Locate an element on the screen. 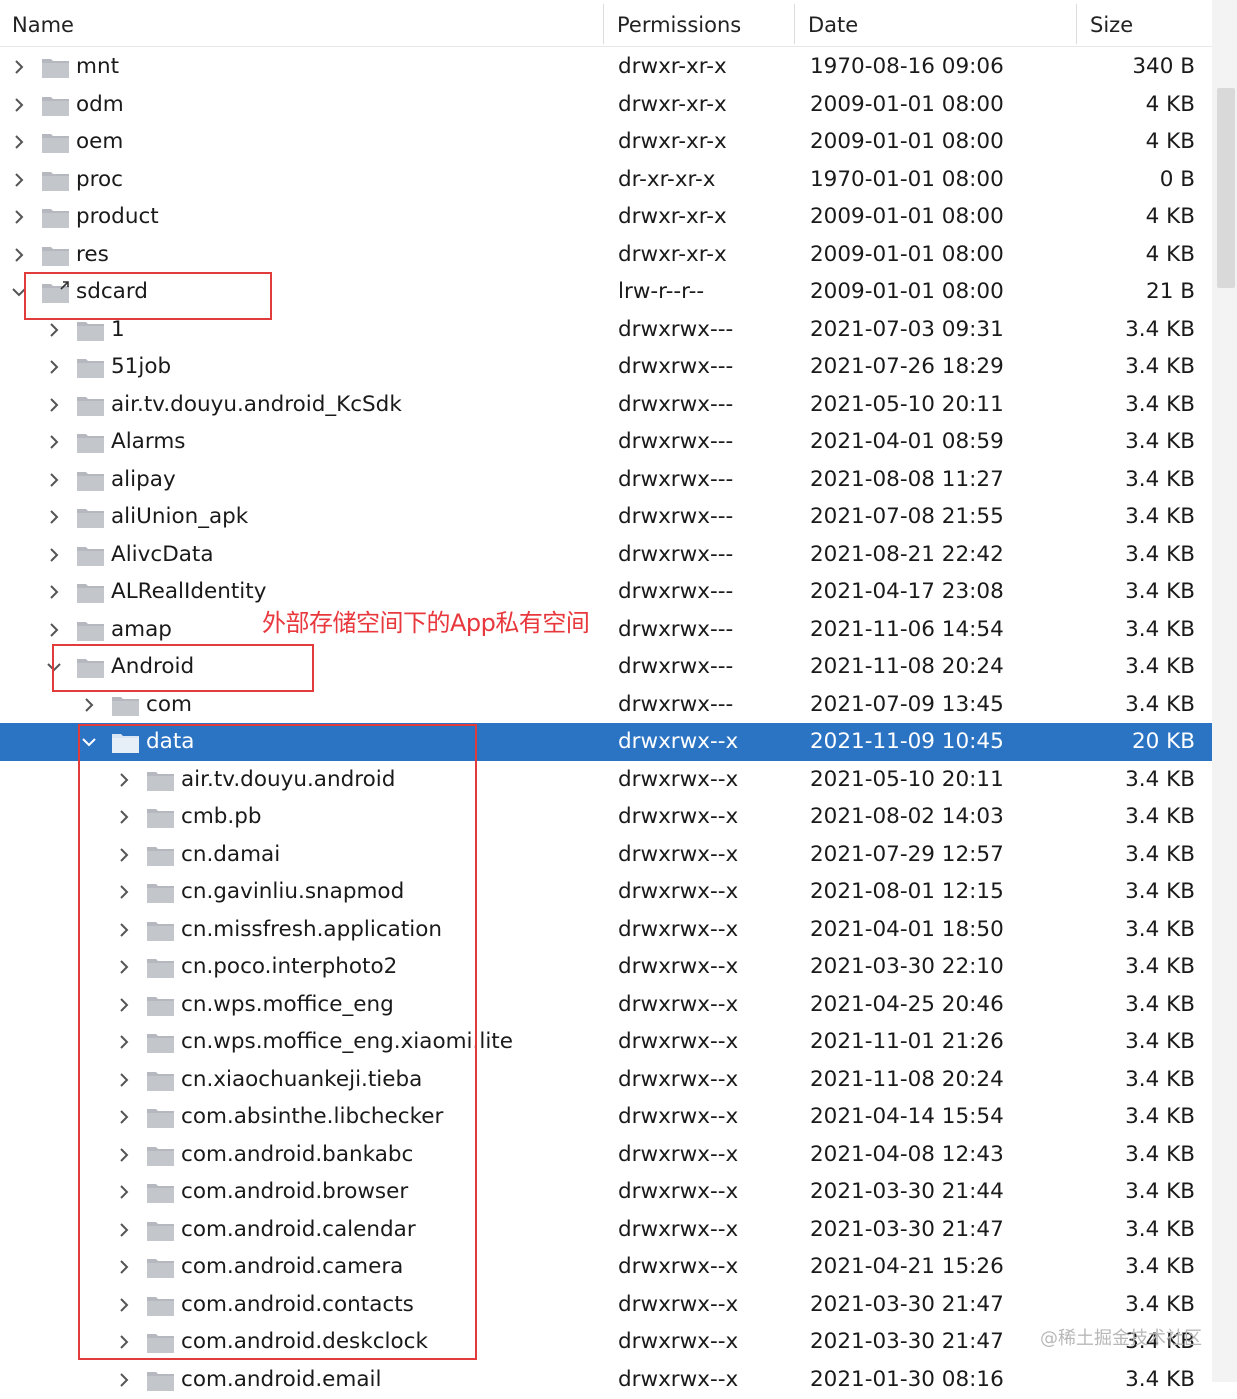 The width and height of the screenshot is (1237, 1399). tree-row: proc dr-xr-xr-x 1970-01-01 08:00 0 B is located at coordinates (606, 180).